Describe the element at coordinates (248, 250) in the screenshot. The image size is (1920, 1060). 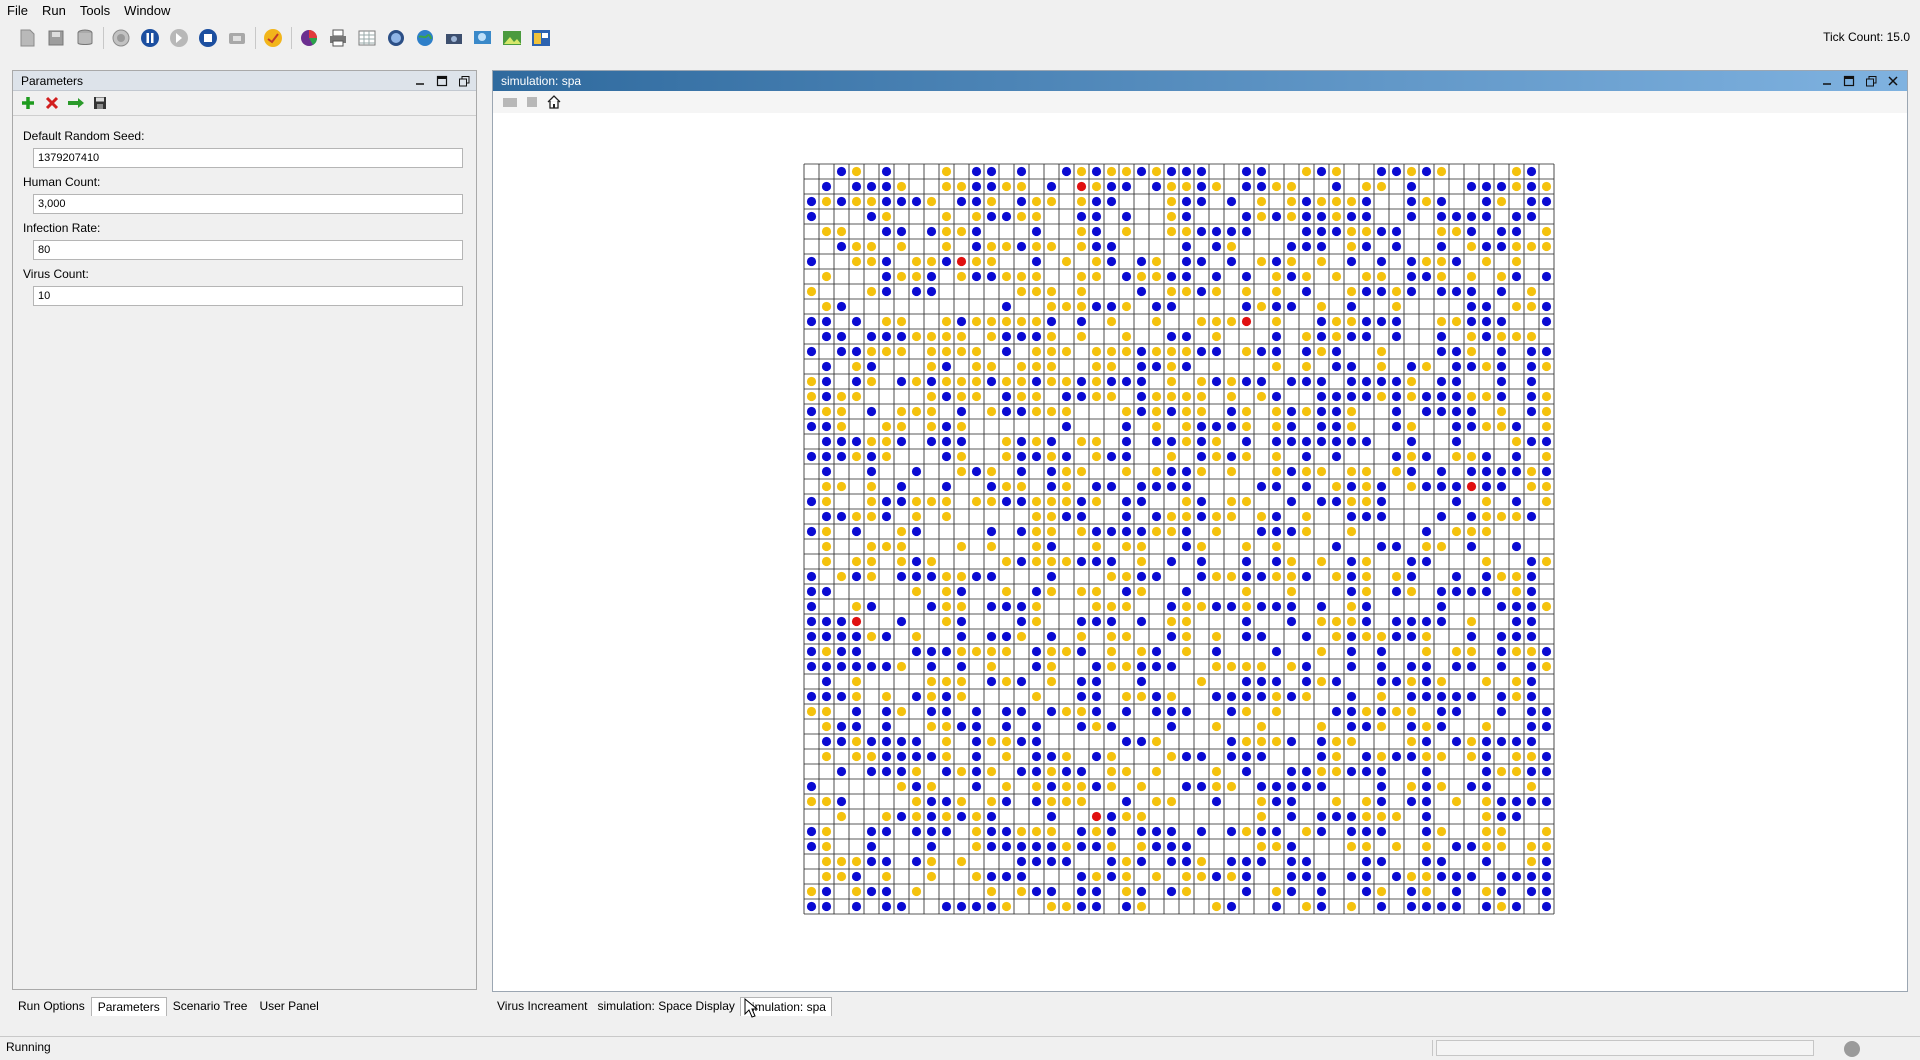
I see `infection-rate-input` at that location.